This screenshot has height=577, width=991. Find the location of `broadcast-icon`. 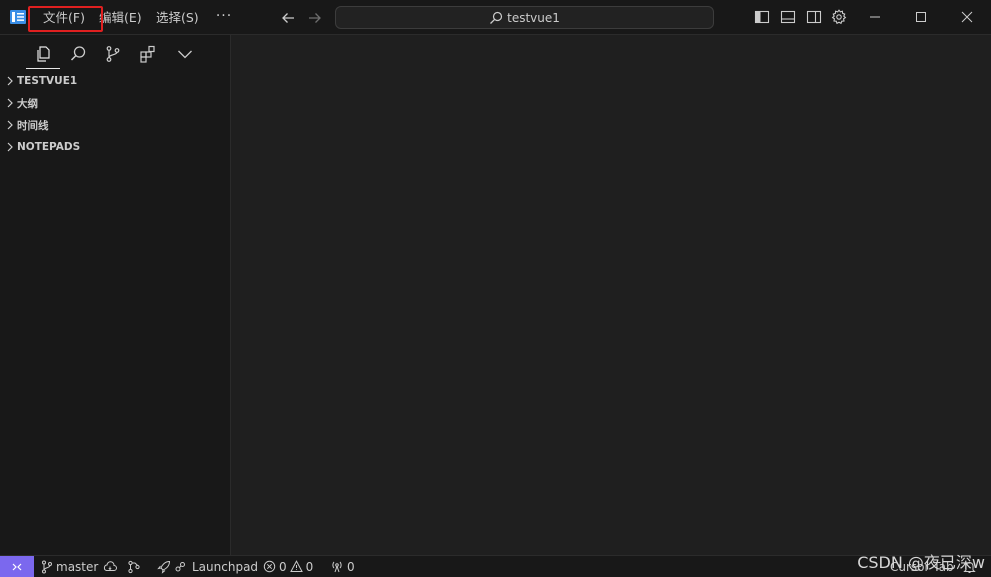

broadcast-icon is located at coordinates (337, 567).